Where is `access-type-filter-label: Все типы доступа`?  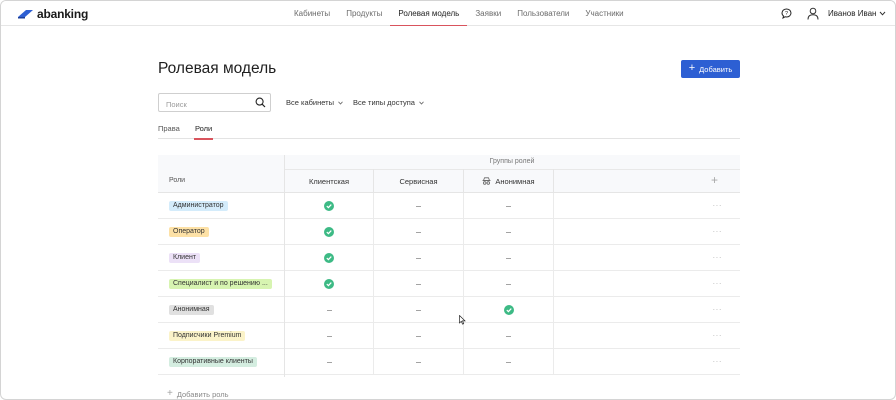
access-type-filter-label: Все типы доступа is located at coordinates (384, 102).